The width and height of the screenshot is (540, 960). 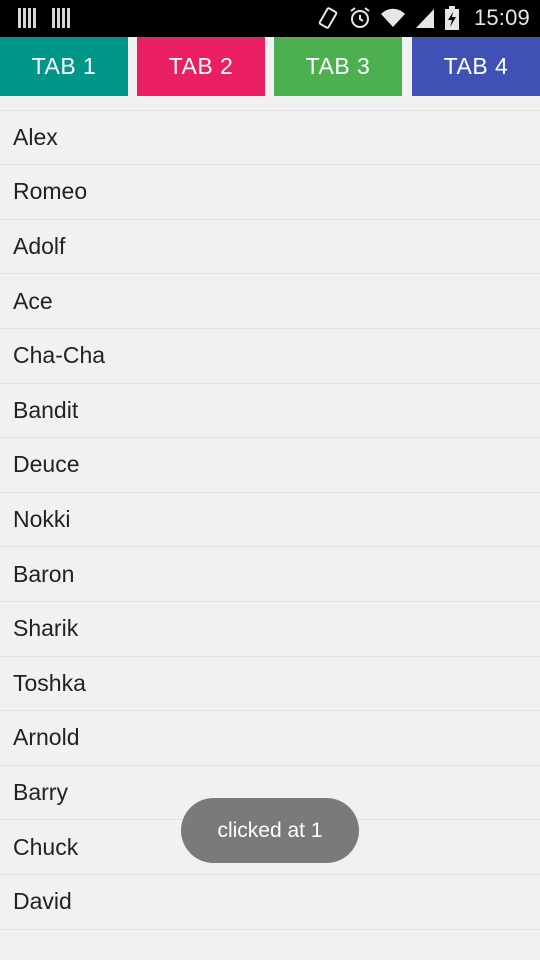 I want to click on status-time: 15:09, so click(x=501, y=17).